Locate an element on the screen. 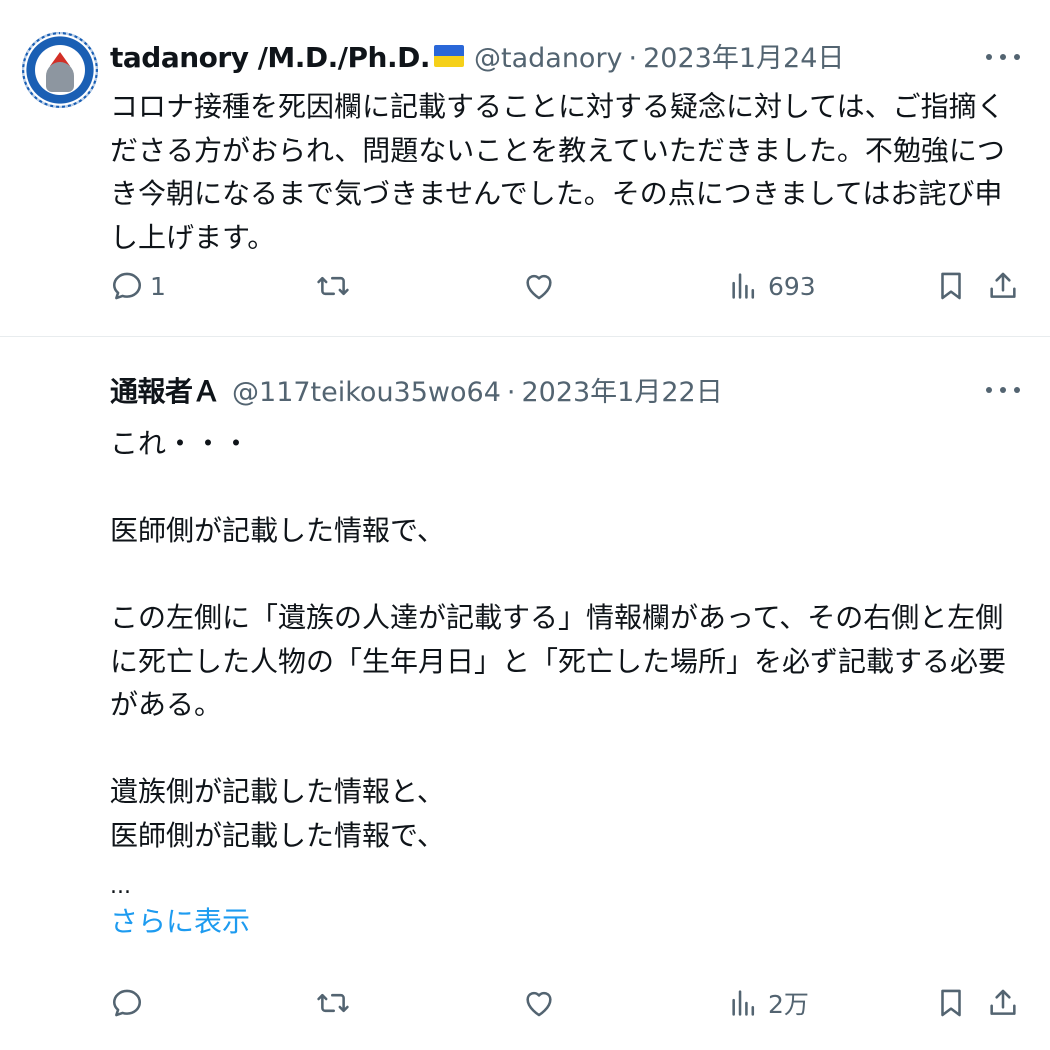 This screenshot has height=1050, width=1050. show-more-link: さらに表示 is located at coordinates (180, 922).